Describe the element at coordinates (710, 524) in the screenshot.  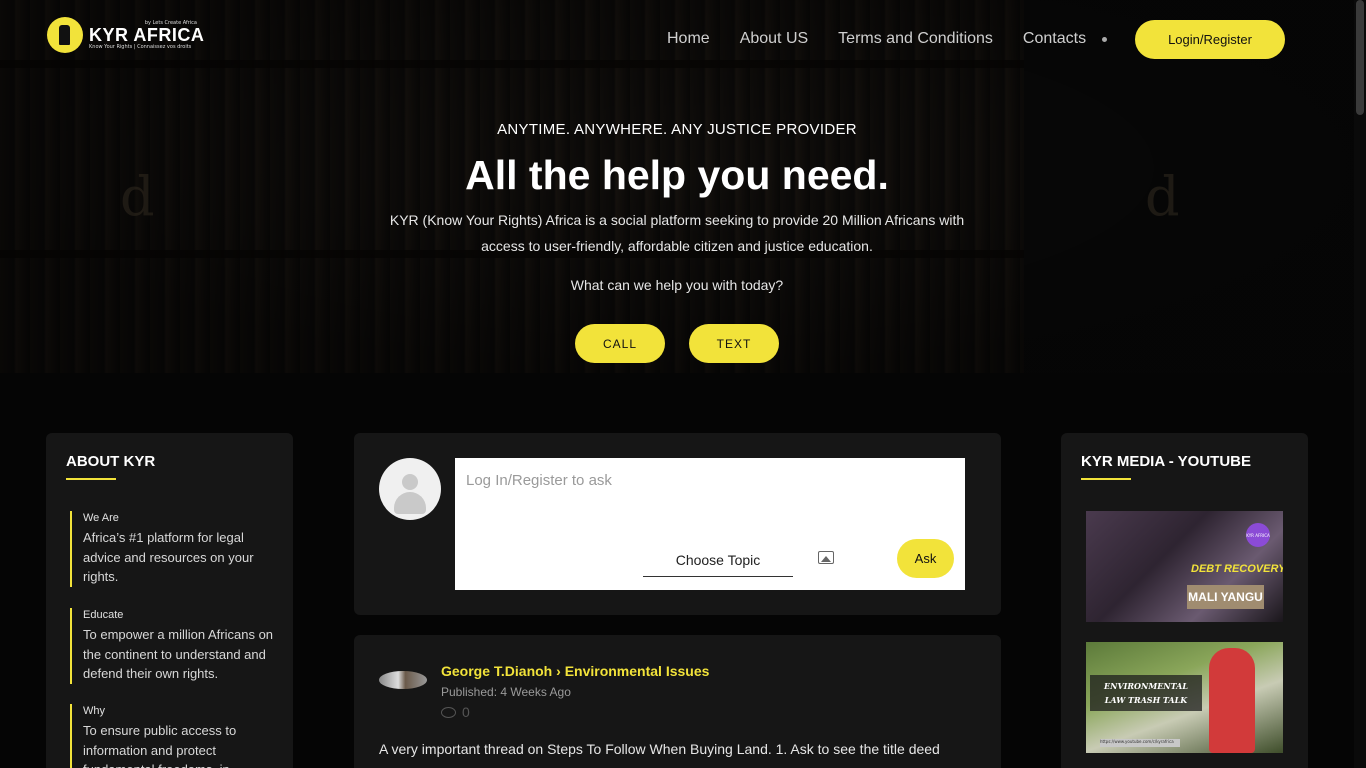
I see `ask-question-box: Log In/Register to ask Choose Topic Ask` at that location.